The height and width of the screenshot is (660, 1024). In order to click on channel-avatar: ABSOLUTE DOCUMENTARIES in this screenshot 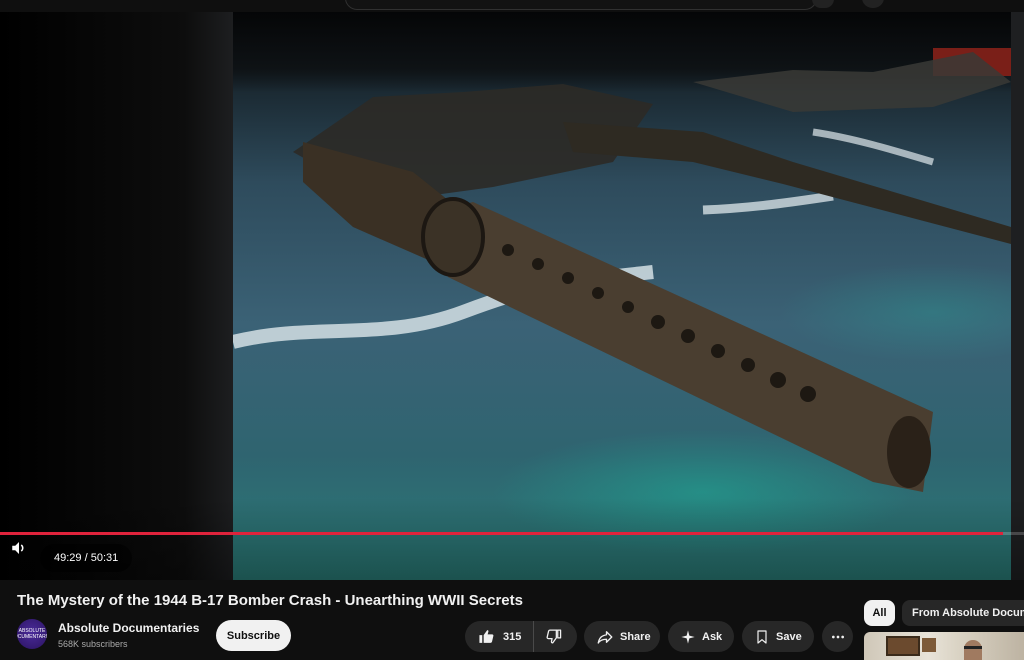, I will do `click(32, 634)`.